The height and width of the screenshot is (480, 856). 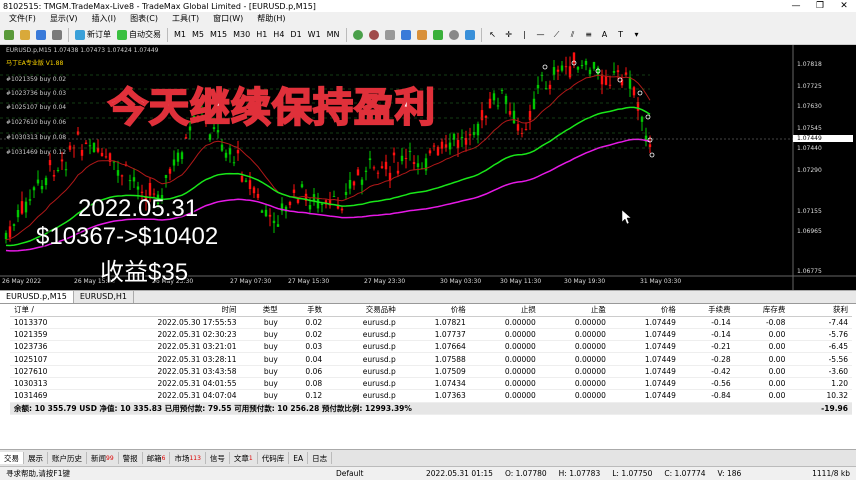 I want to click on terminal-tab: 账户历史, so click(x=67, y=458).